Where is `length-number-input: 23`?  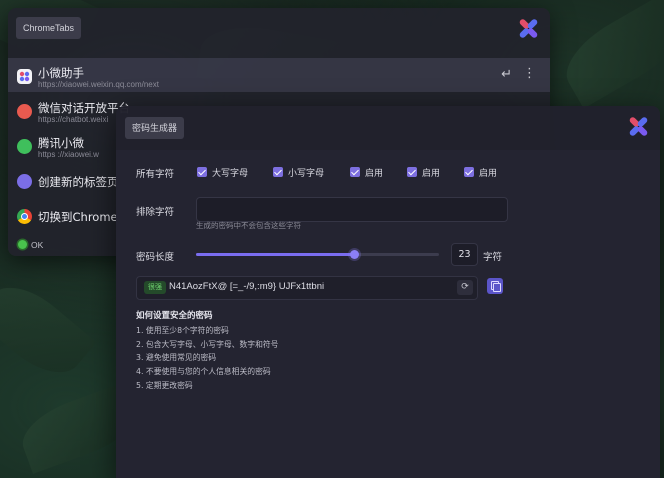
length-number-input: 23 is located at coordinates (464, 254).